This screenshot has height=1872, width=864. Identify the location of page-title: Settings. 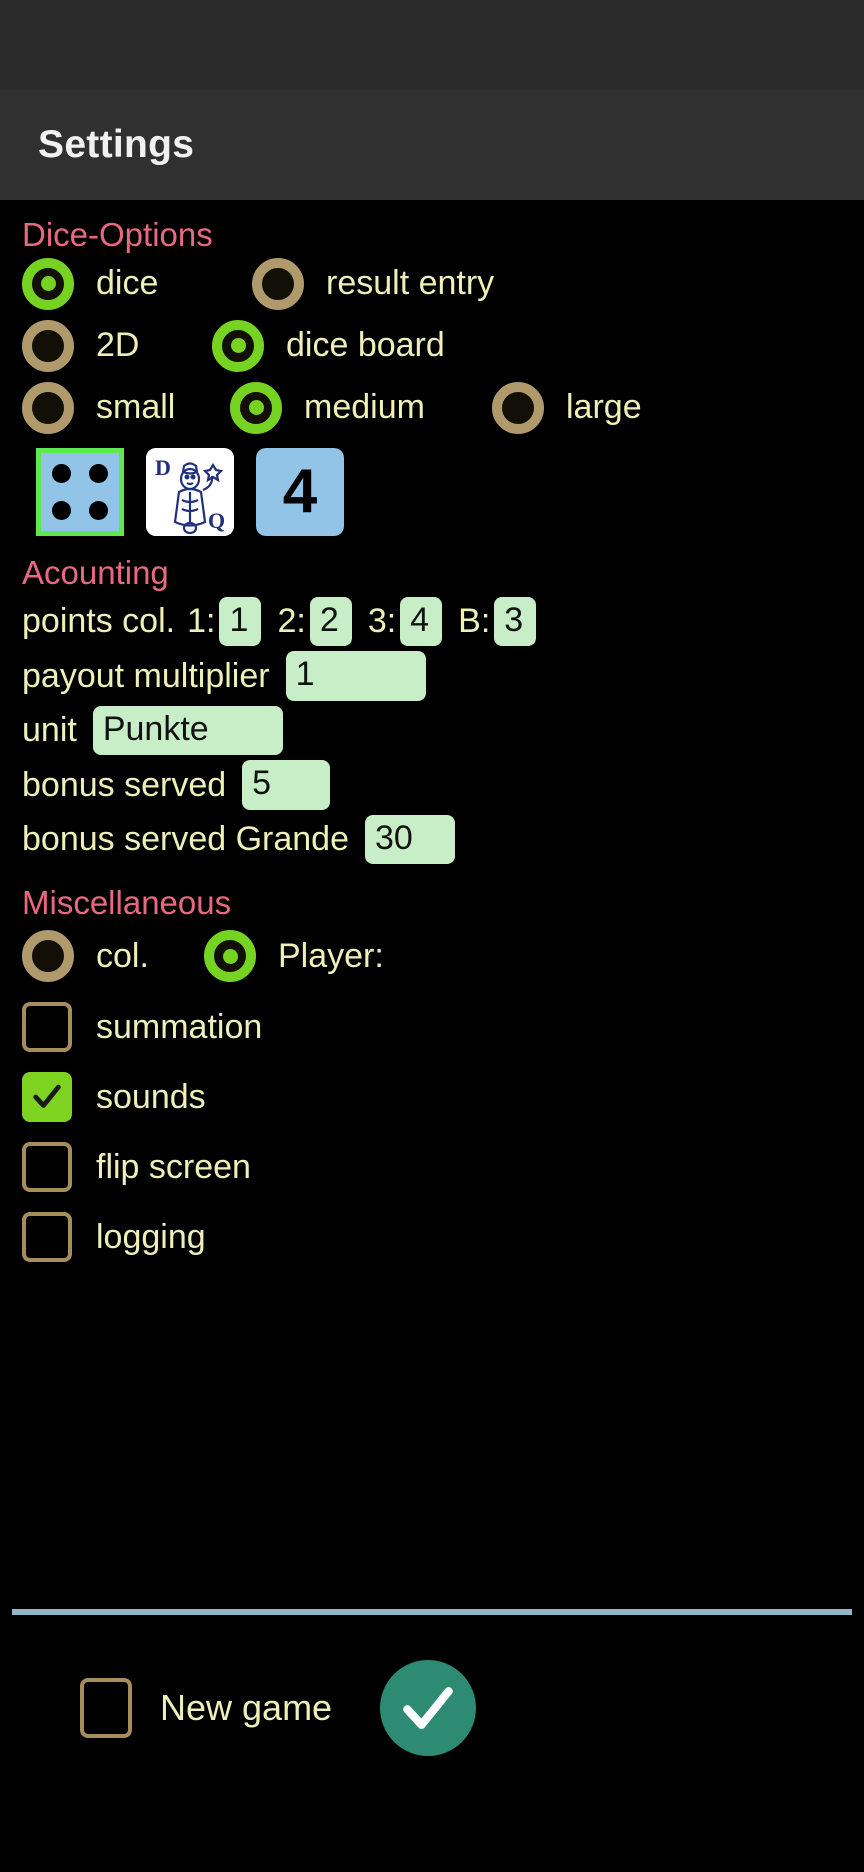
(116, 144).